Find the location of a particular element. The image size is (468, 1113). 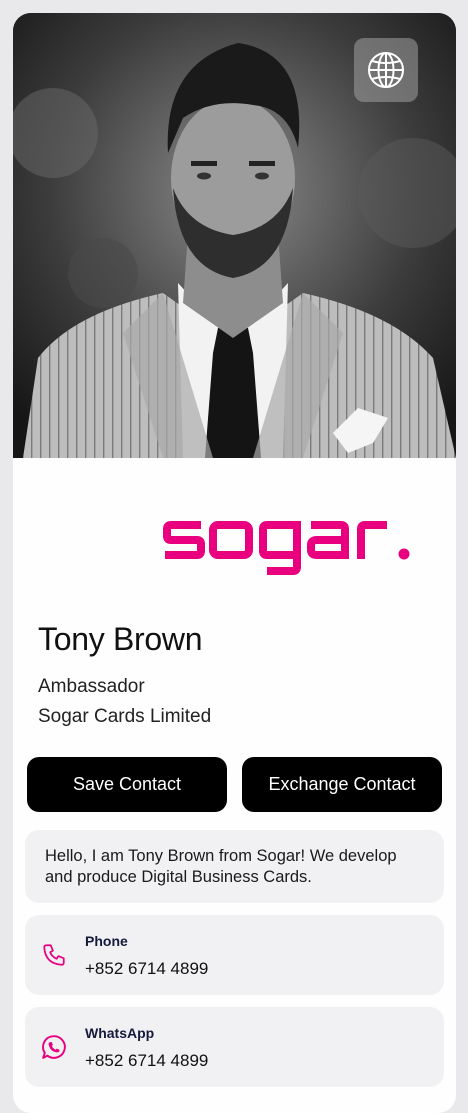

contact-company: Sogar Cards Limited is located at coordinates (125, 716).